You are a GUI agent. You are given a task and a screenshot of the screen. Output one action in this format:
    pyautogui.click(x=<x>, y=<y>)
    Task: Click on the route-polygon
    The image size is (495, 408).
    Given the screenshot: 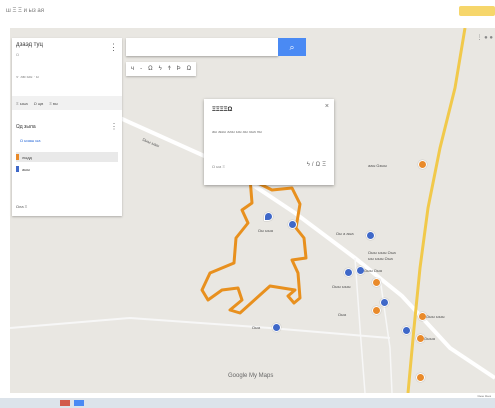 What is the action you would take?
    pyautogui.click(x=254, y=245)
    